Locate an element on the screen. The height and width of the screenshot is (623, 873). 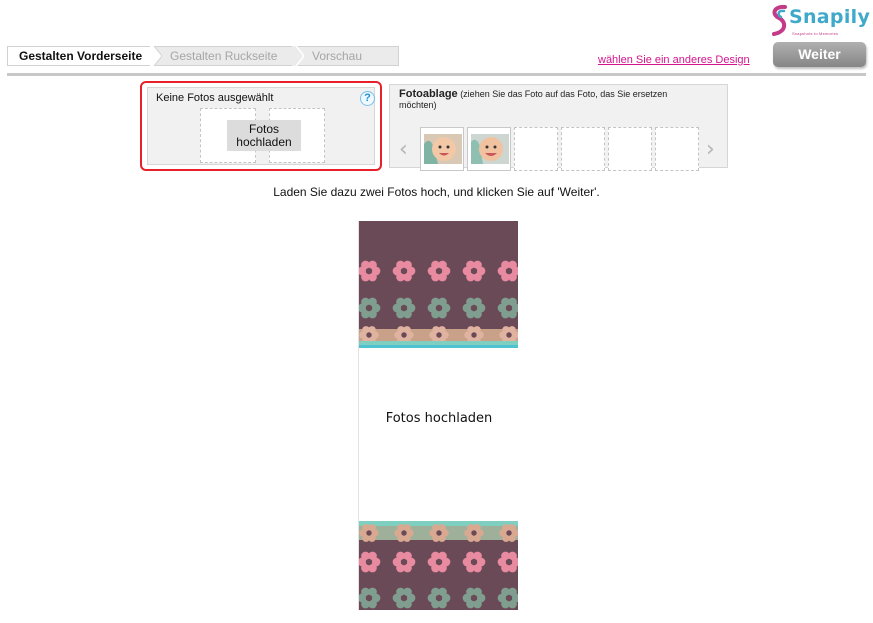
photo-selection-highlight: Keine Fotos ausgewählt ? Fotos hochladen is located at coordinates (261, 126).